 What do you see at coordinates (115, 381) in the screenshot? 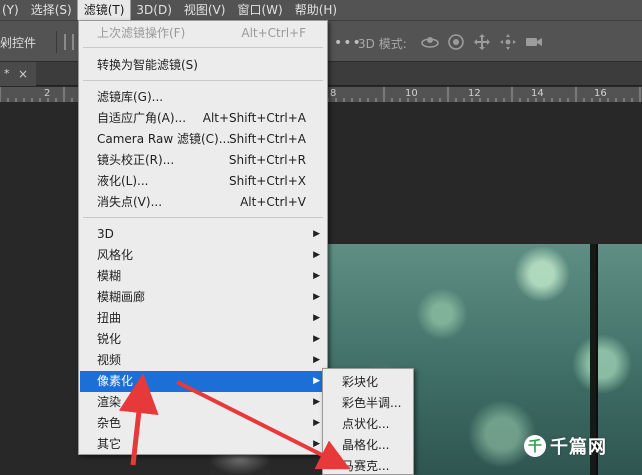
I see `menu-item-label: 像素化` at bounding box center [115, 381].